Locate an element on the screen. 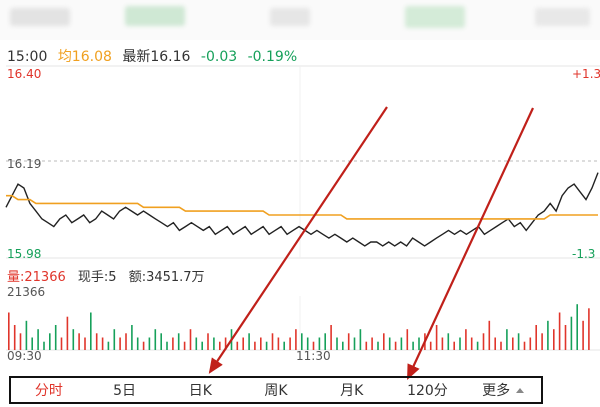  period-tab-bar: 分时 5日 日K 周K 月K 120分 更多 is located at coordinates (276, 390).